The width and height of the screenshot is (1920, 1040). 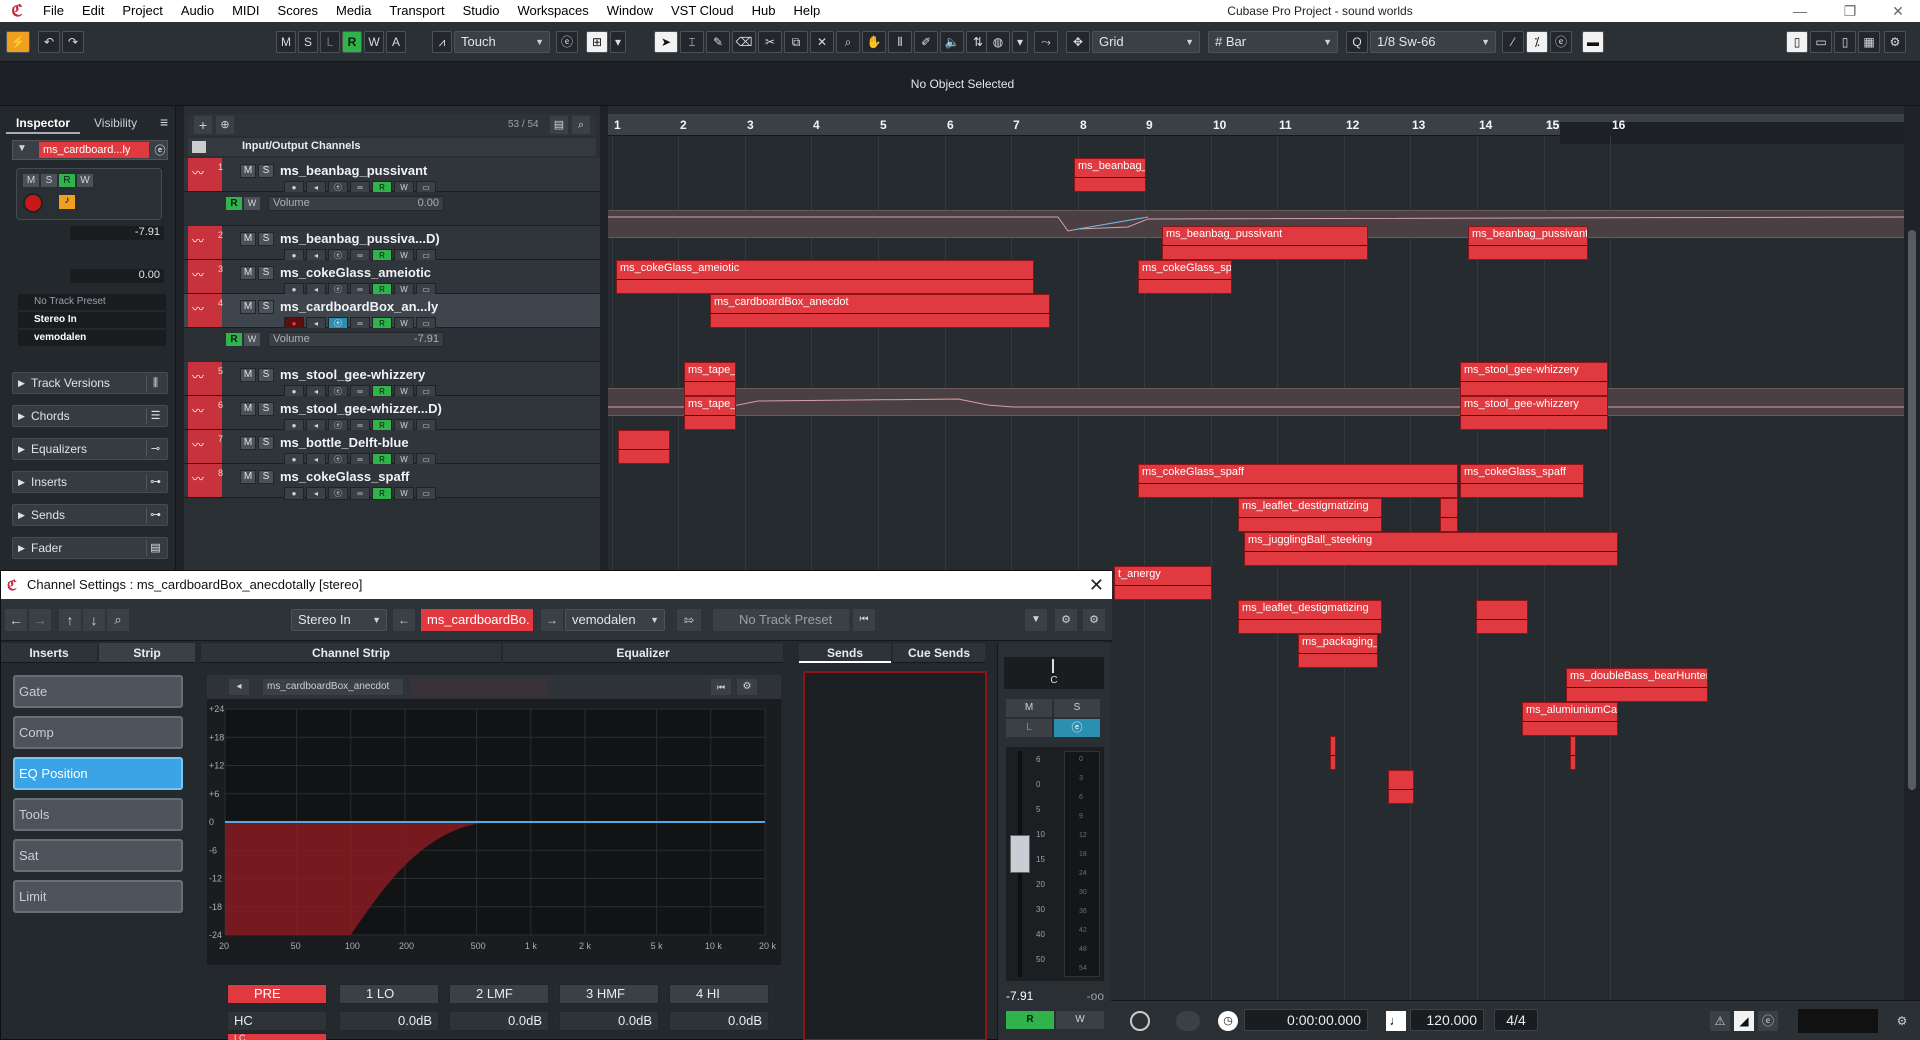 I want to click on glue-tool-icon: ⧉, so click(x=796, y=42).